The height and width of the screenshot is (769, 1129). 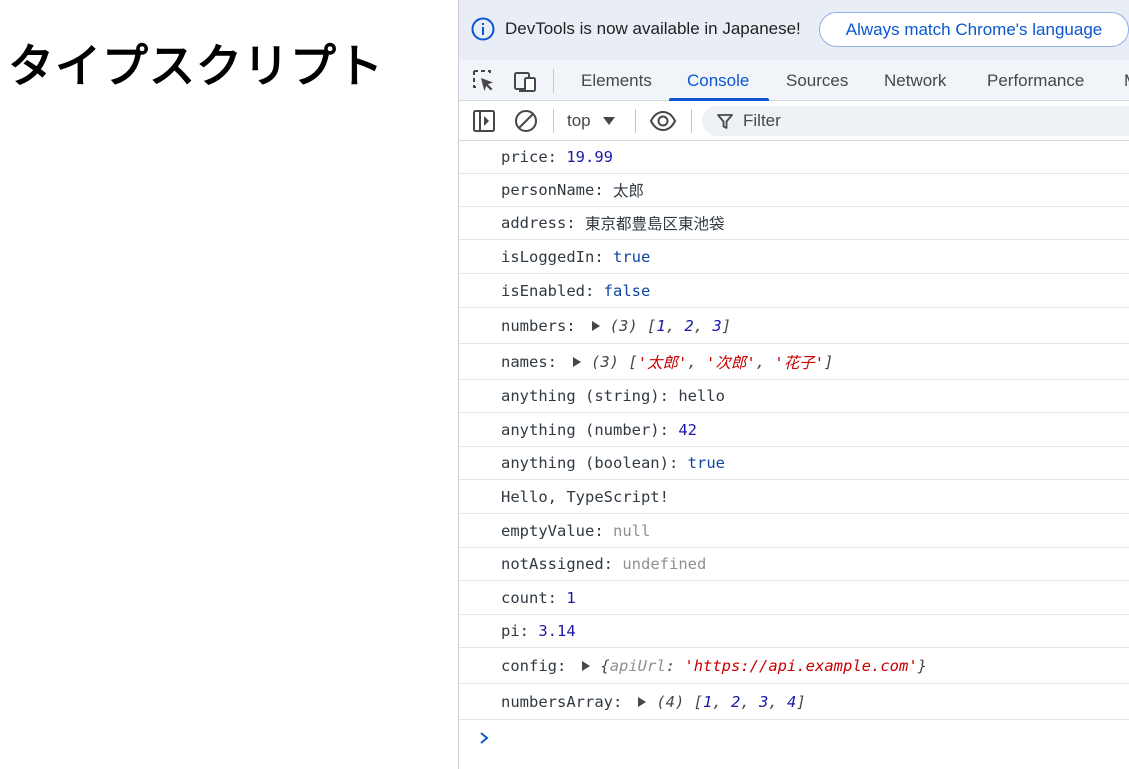 I want to click on log-key: numbersArray, so click(x=557, y=701).